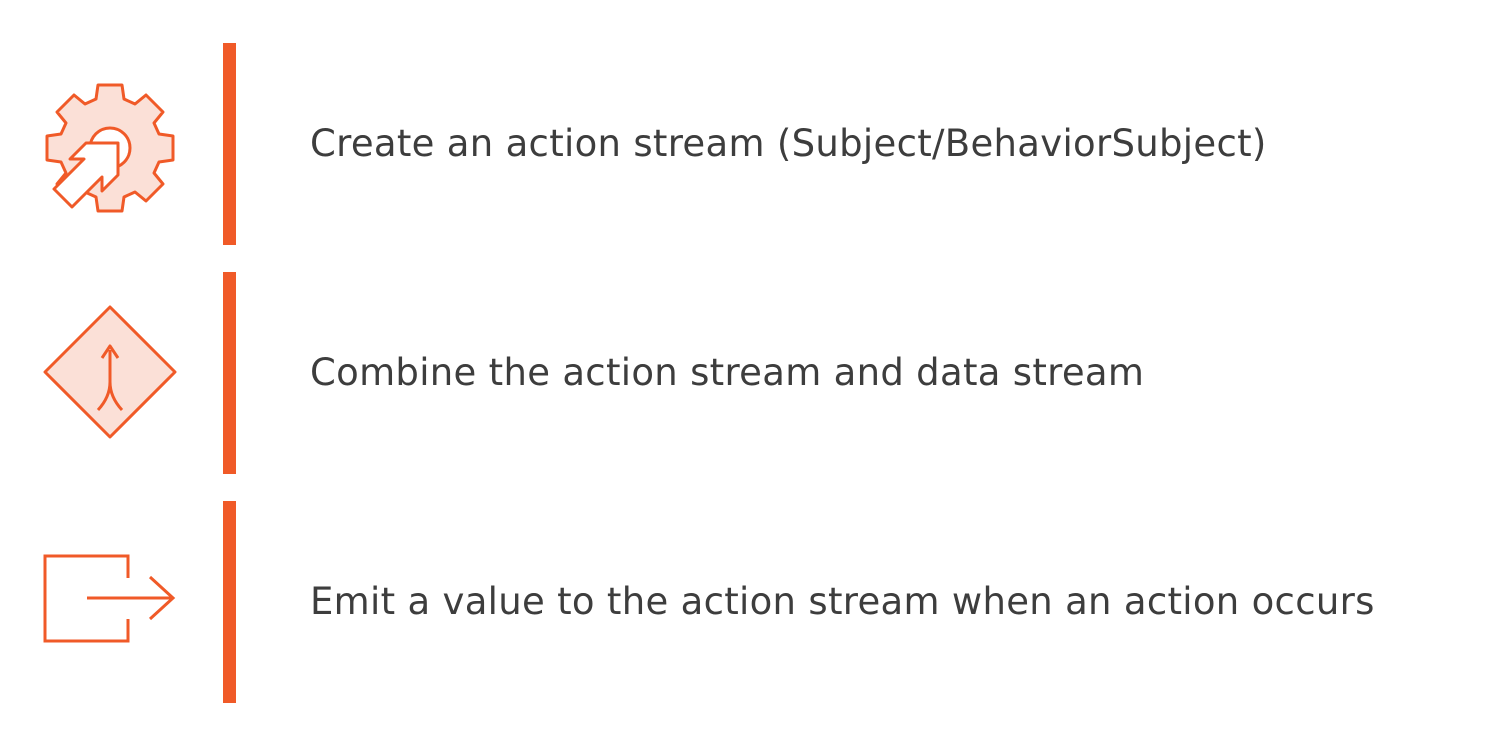 Image resolution: width=1502 pixels, height=732 pixels. Describe the element at coordinates (110, 372) in the screenshot. I see `merge-diamond-icon` at that location.